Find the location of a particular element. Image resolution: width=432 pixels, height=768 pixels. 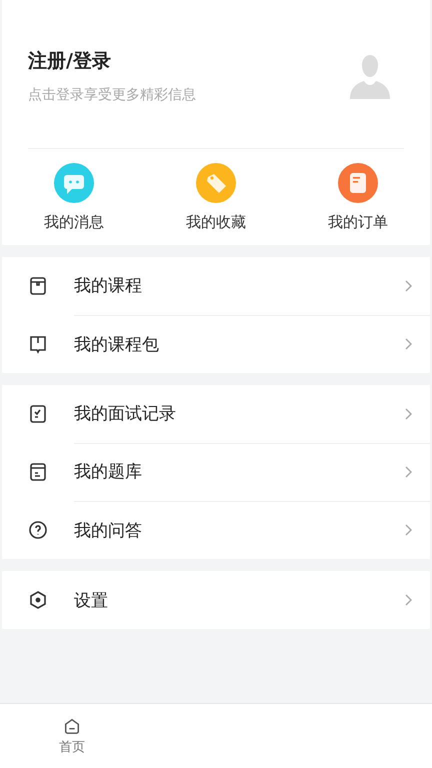

menu-item: 设置 is located at coordinates (216, 600).